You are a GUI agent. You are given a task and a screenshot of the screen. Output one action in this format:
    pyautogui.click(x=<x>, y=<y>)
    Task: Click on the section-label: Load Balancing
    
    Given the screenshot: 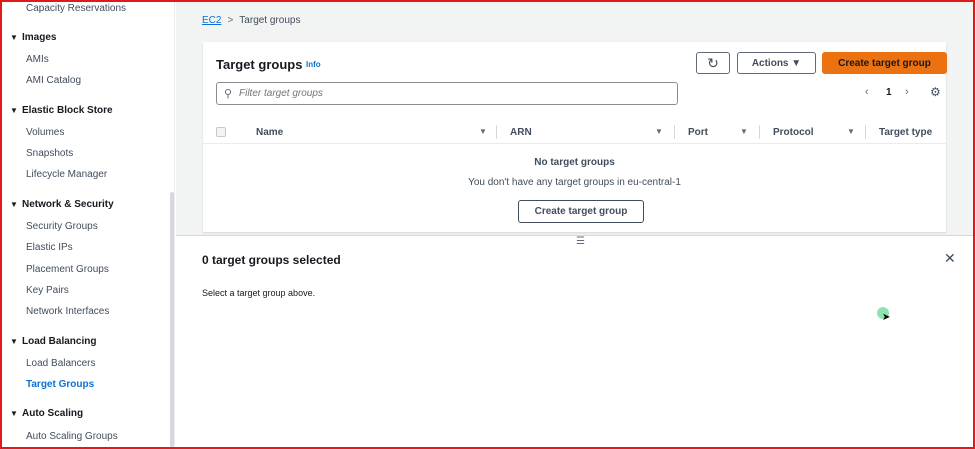 What is the action you would take?
    pyautogui.click(x=59, y=341)
    